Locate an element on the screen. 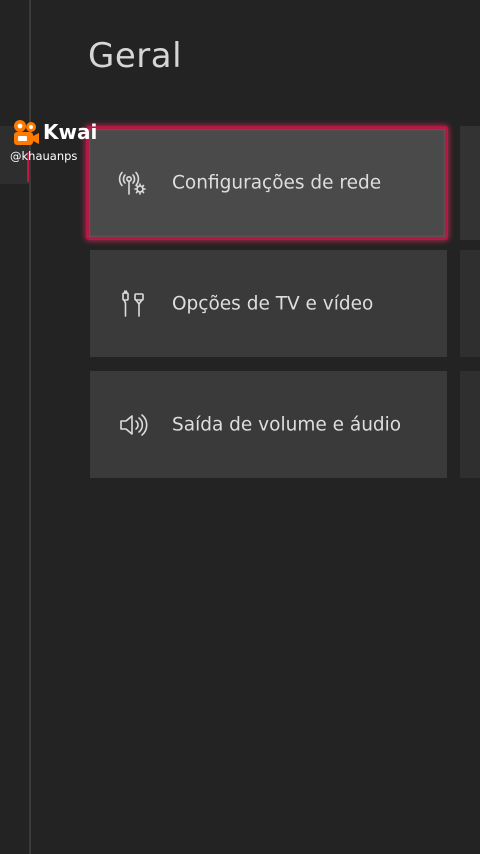 Image resolution: width=480 pixels, height=854 pixels. hdmi-cable-icon is located at coordinates (133, 304).